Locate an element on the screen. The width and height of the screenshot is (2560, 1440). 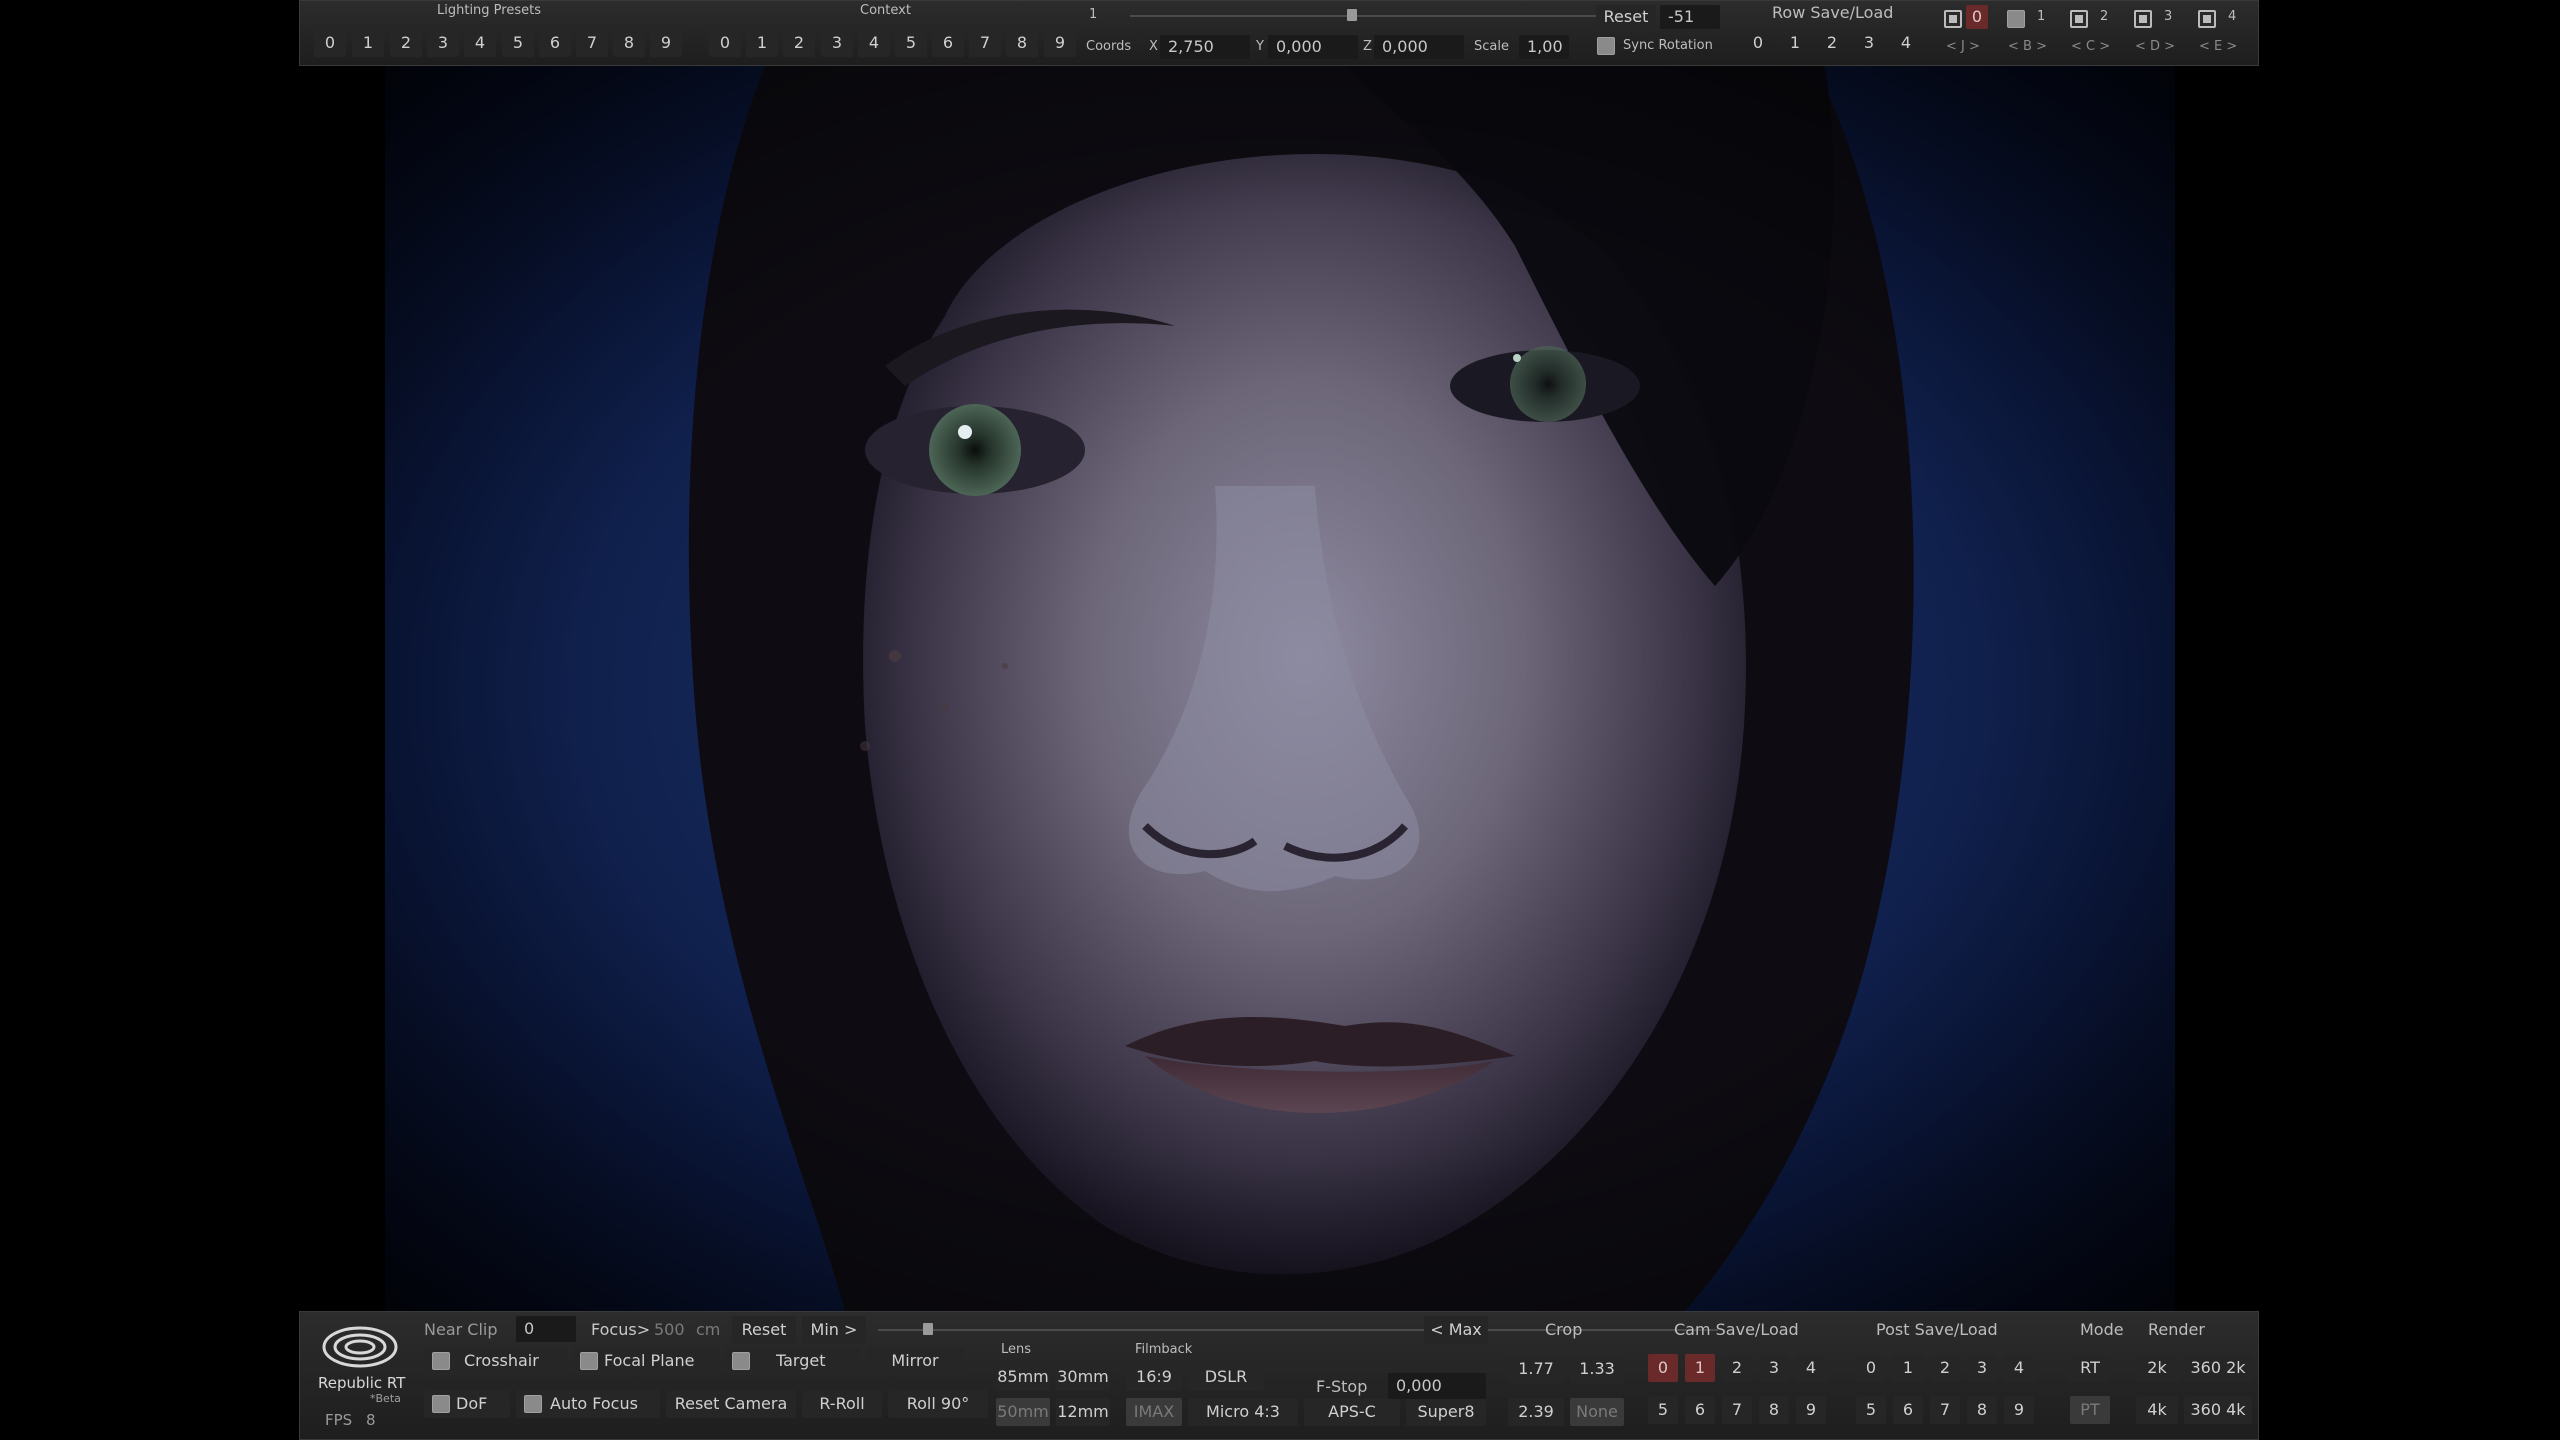
post-slot-2: 2 is located at coordinates (1945, 1368).